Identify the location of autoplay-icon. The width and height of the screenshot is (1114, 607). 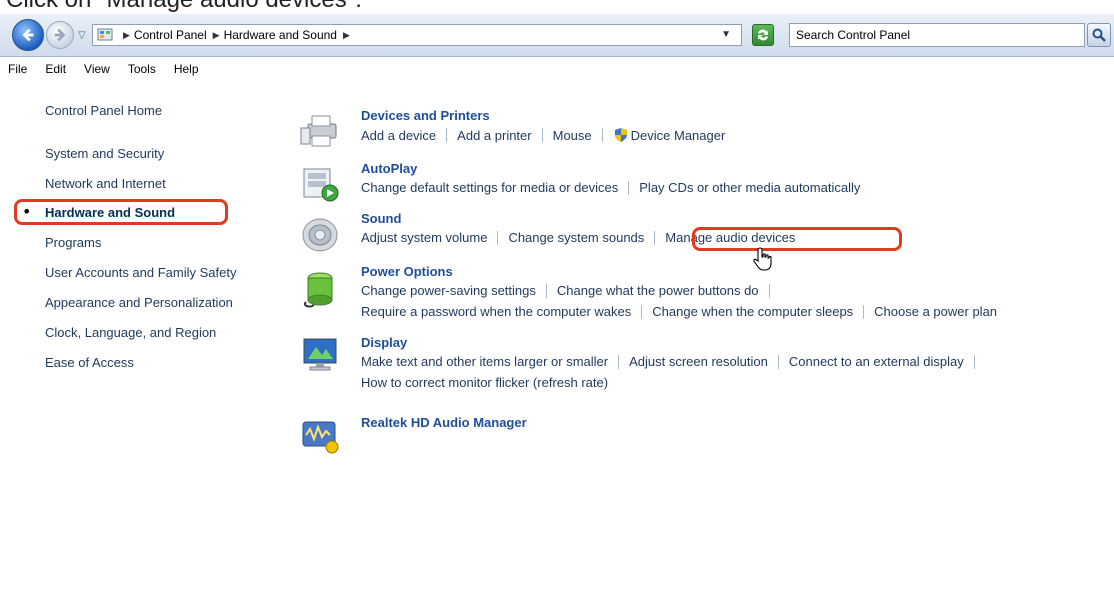
(321, 185).